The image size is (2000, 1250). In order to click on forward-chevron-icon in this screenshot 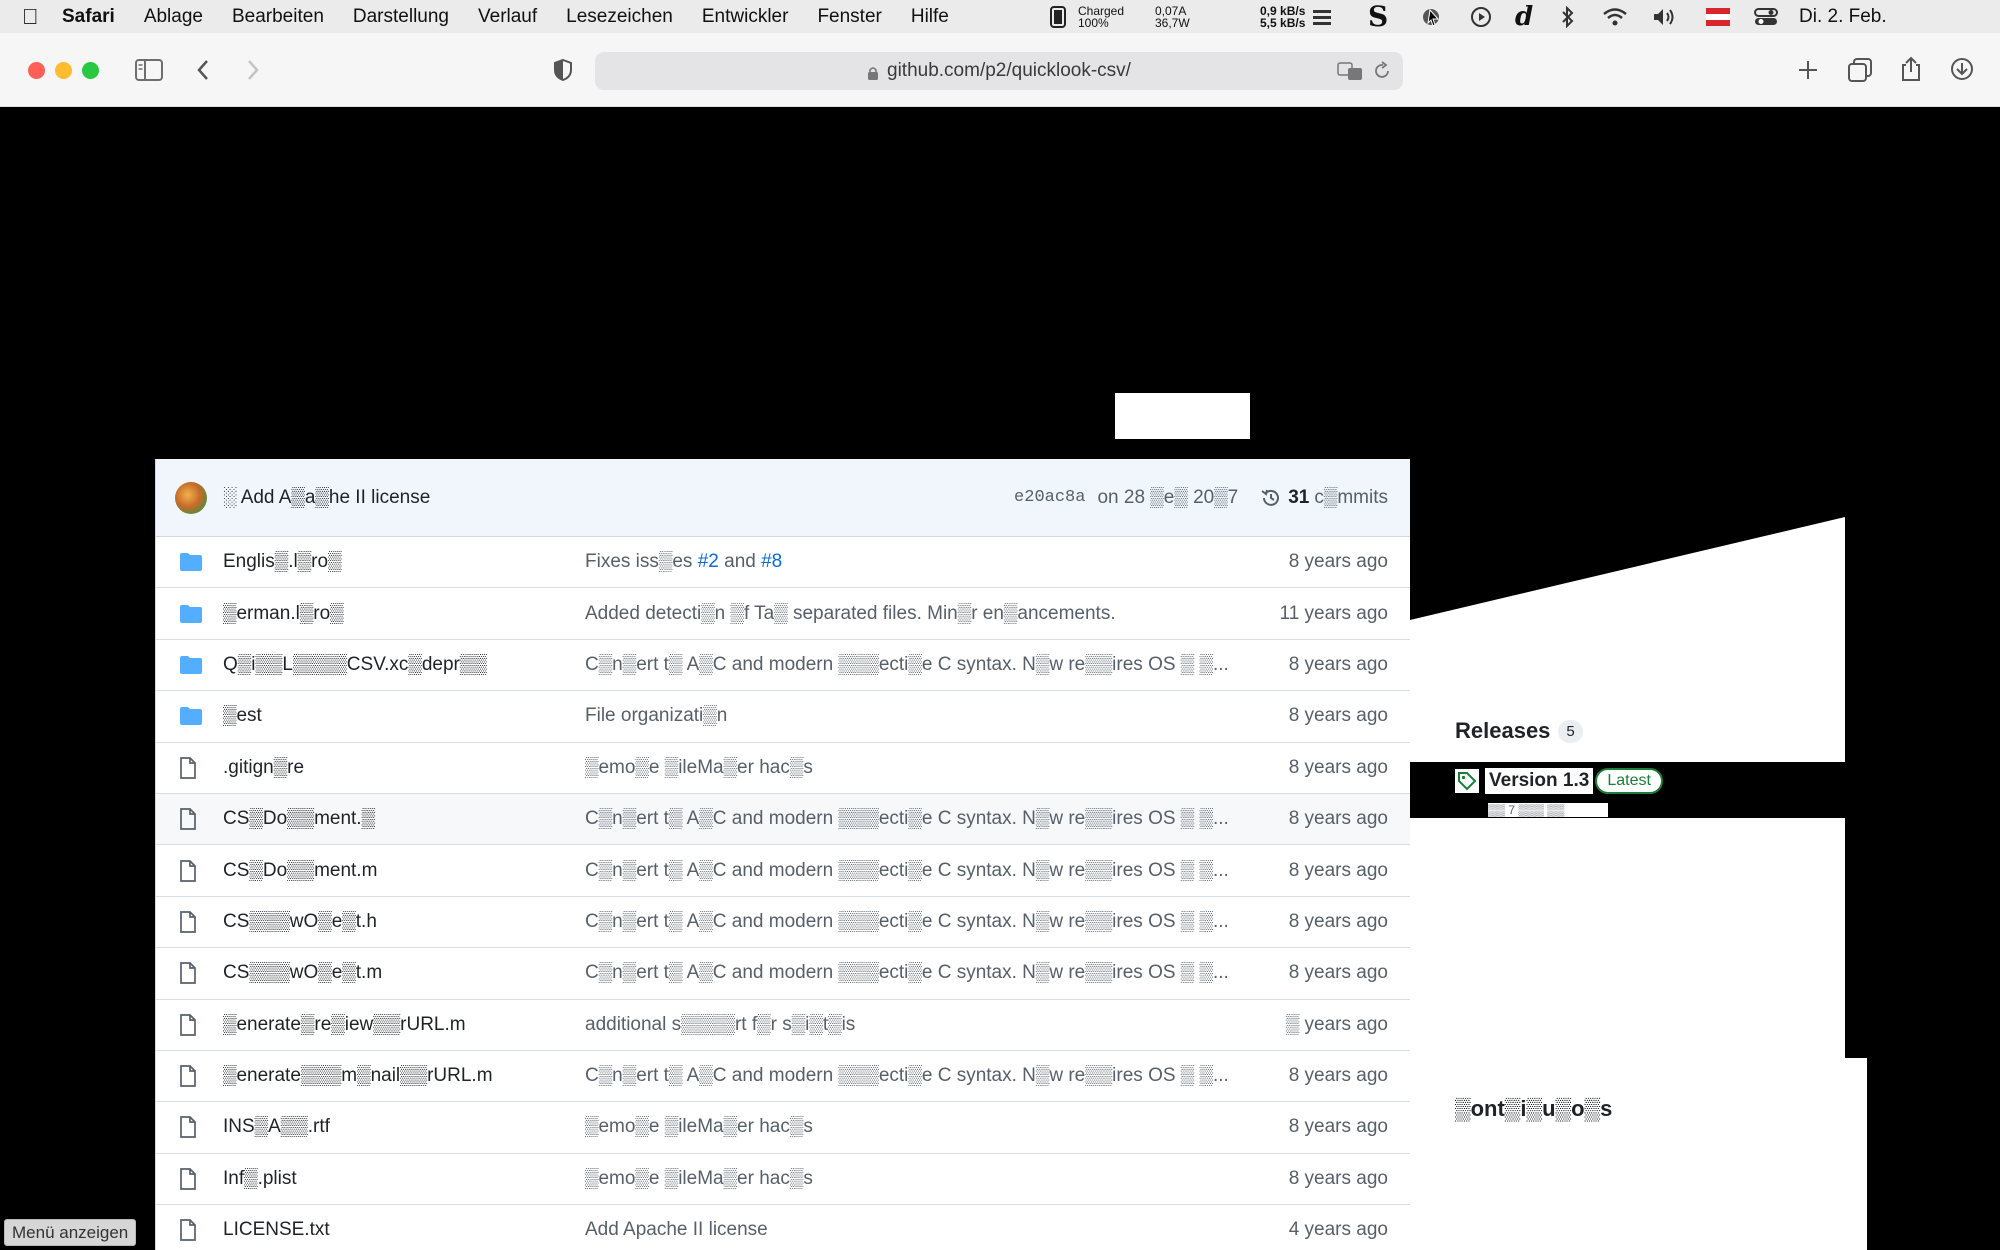, I will do `click(253, 72)`.